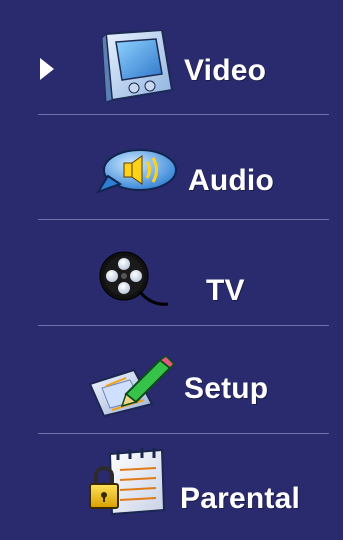 The image size is (353, 540). I want to click on speaker-bubble-icon, so click(137, 175).